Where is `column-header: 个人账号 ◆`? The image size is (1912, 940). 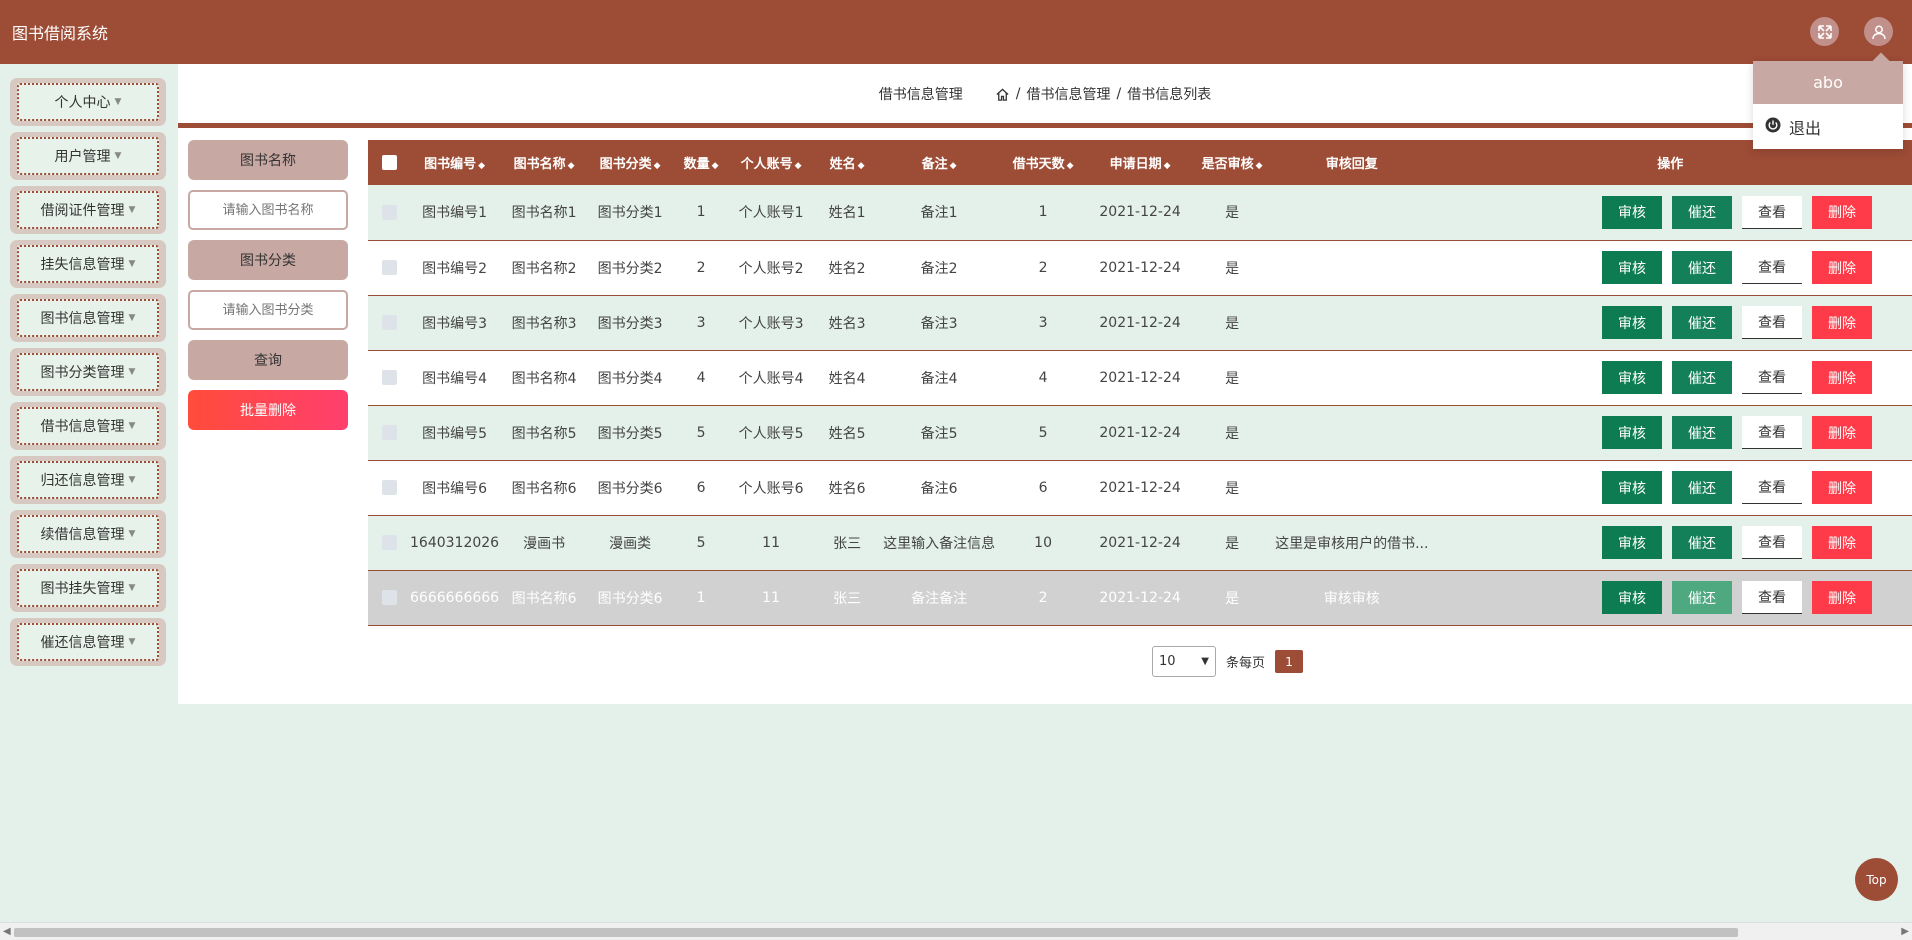 column-header: 个人账号 ◆ is located at coordinates (771, 162).